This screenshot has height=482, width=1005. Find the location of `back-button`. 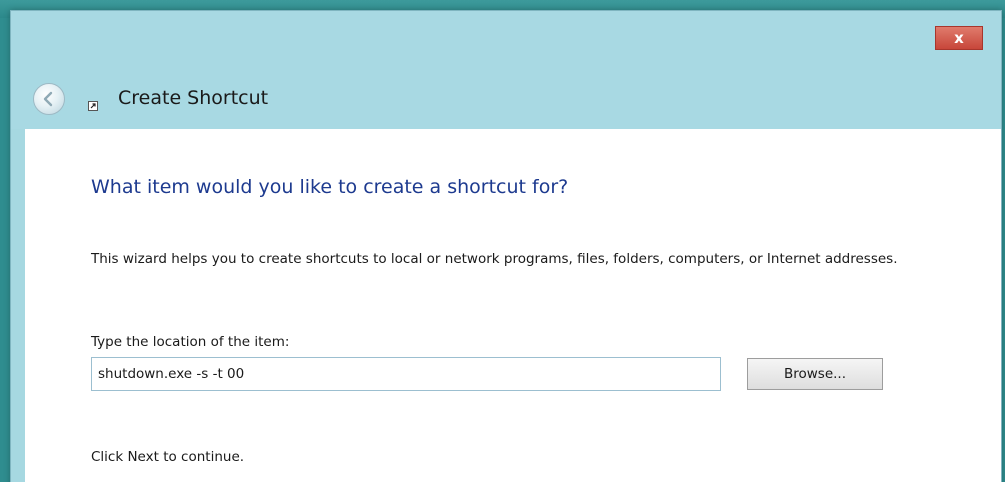

back-button is located at coordinates (49, 99).